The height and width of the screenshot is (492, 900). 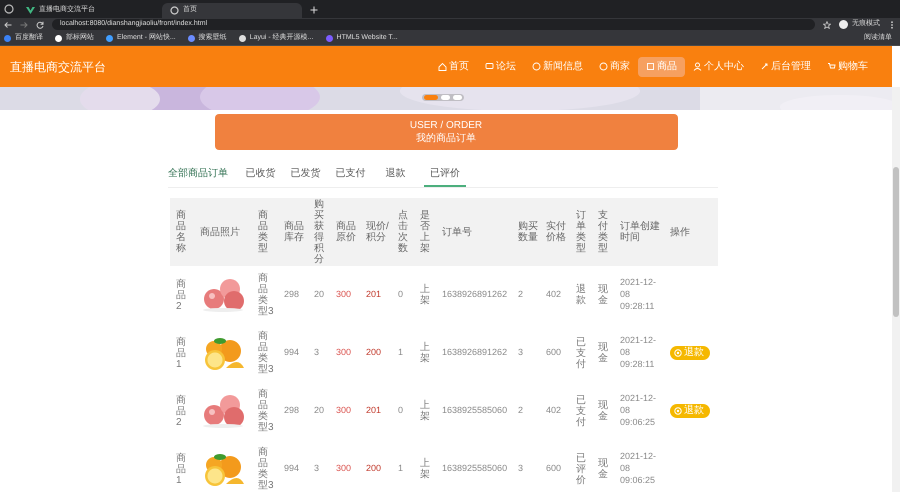 I want to click on column-header: 点击次数, so click(x=403, y=232).